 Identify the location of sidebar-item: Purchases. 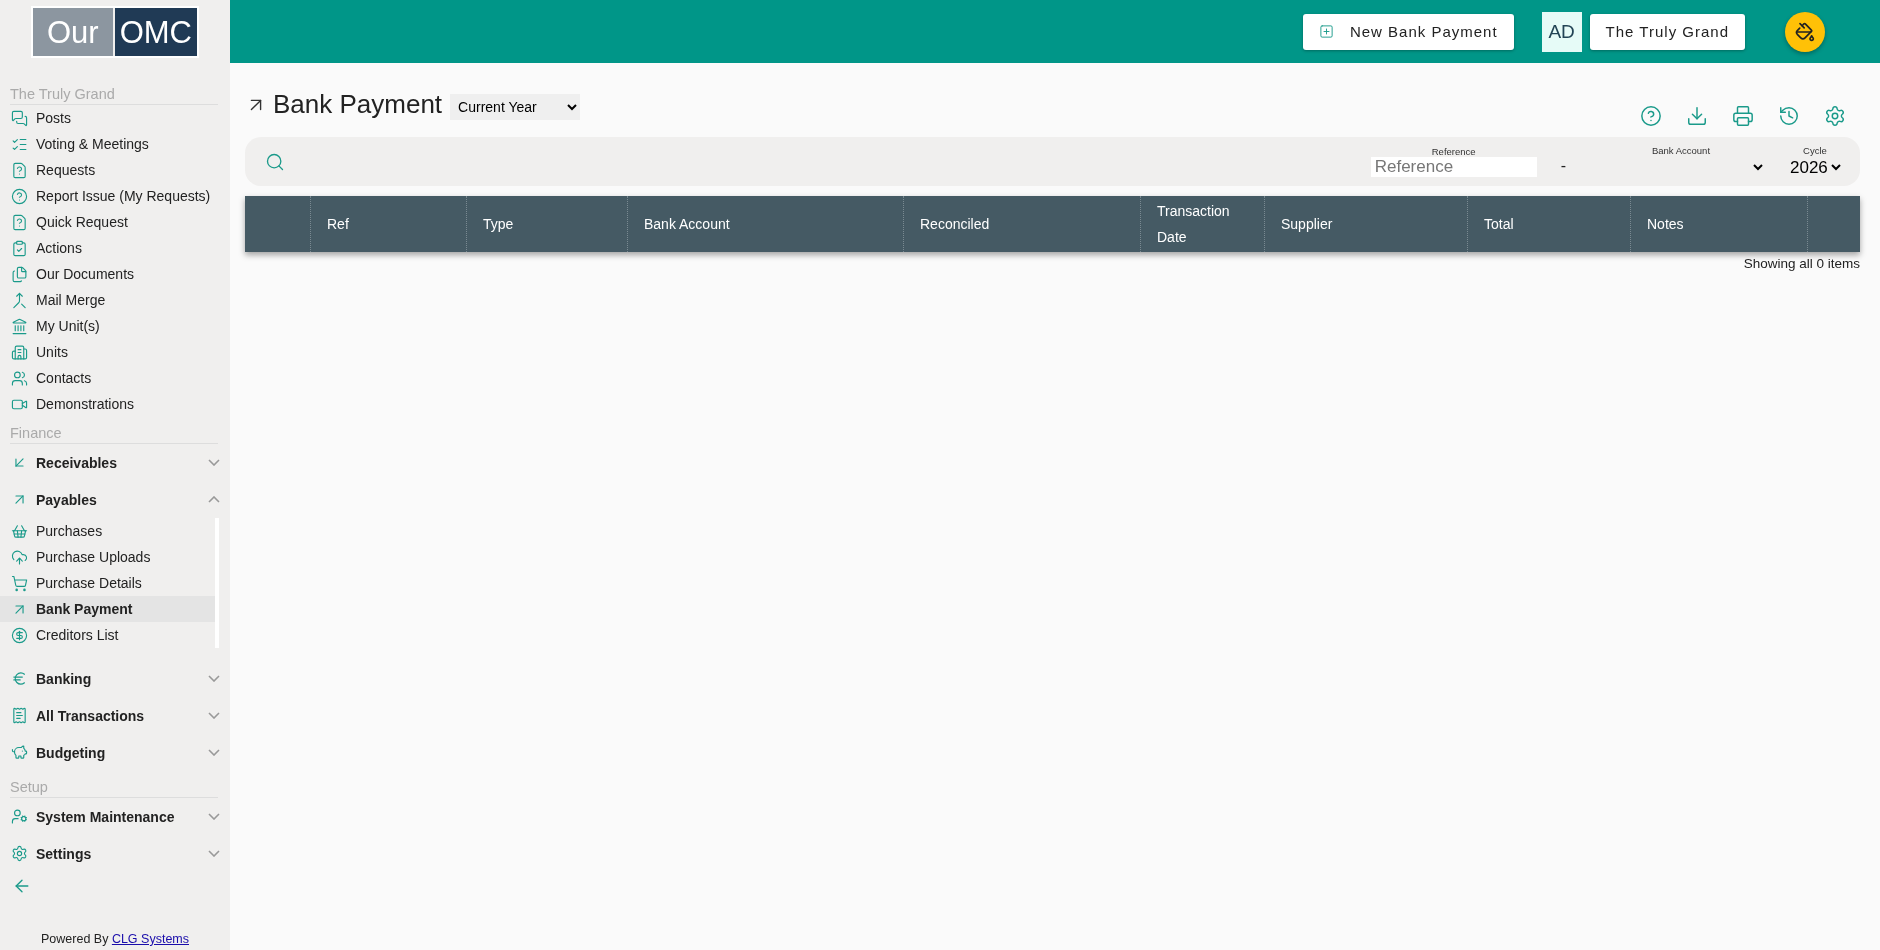
(107, 531).